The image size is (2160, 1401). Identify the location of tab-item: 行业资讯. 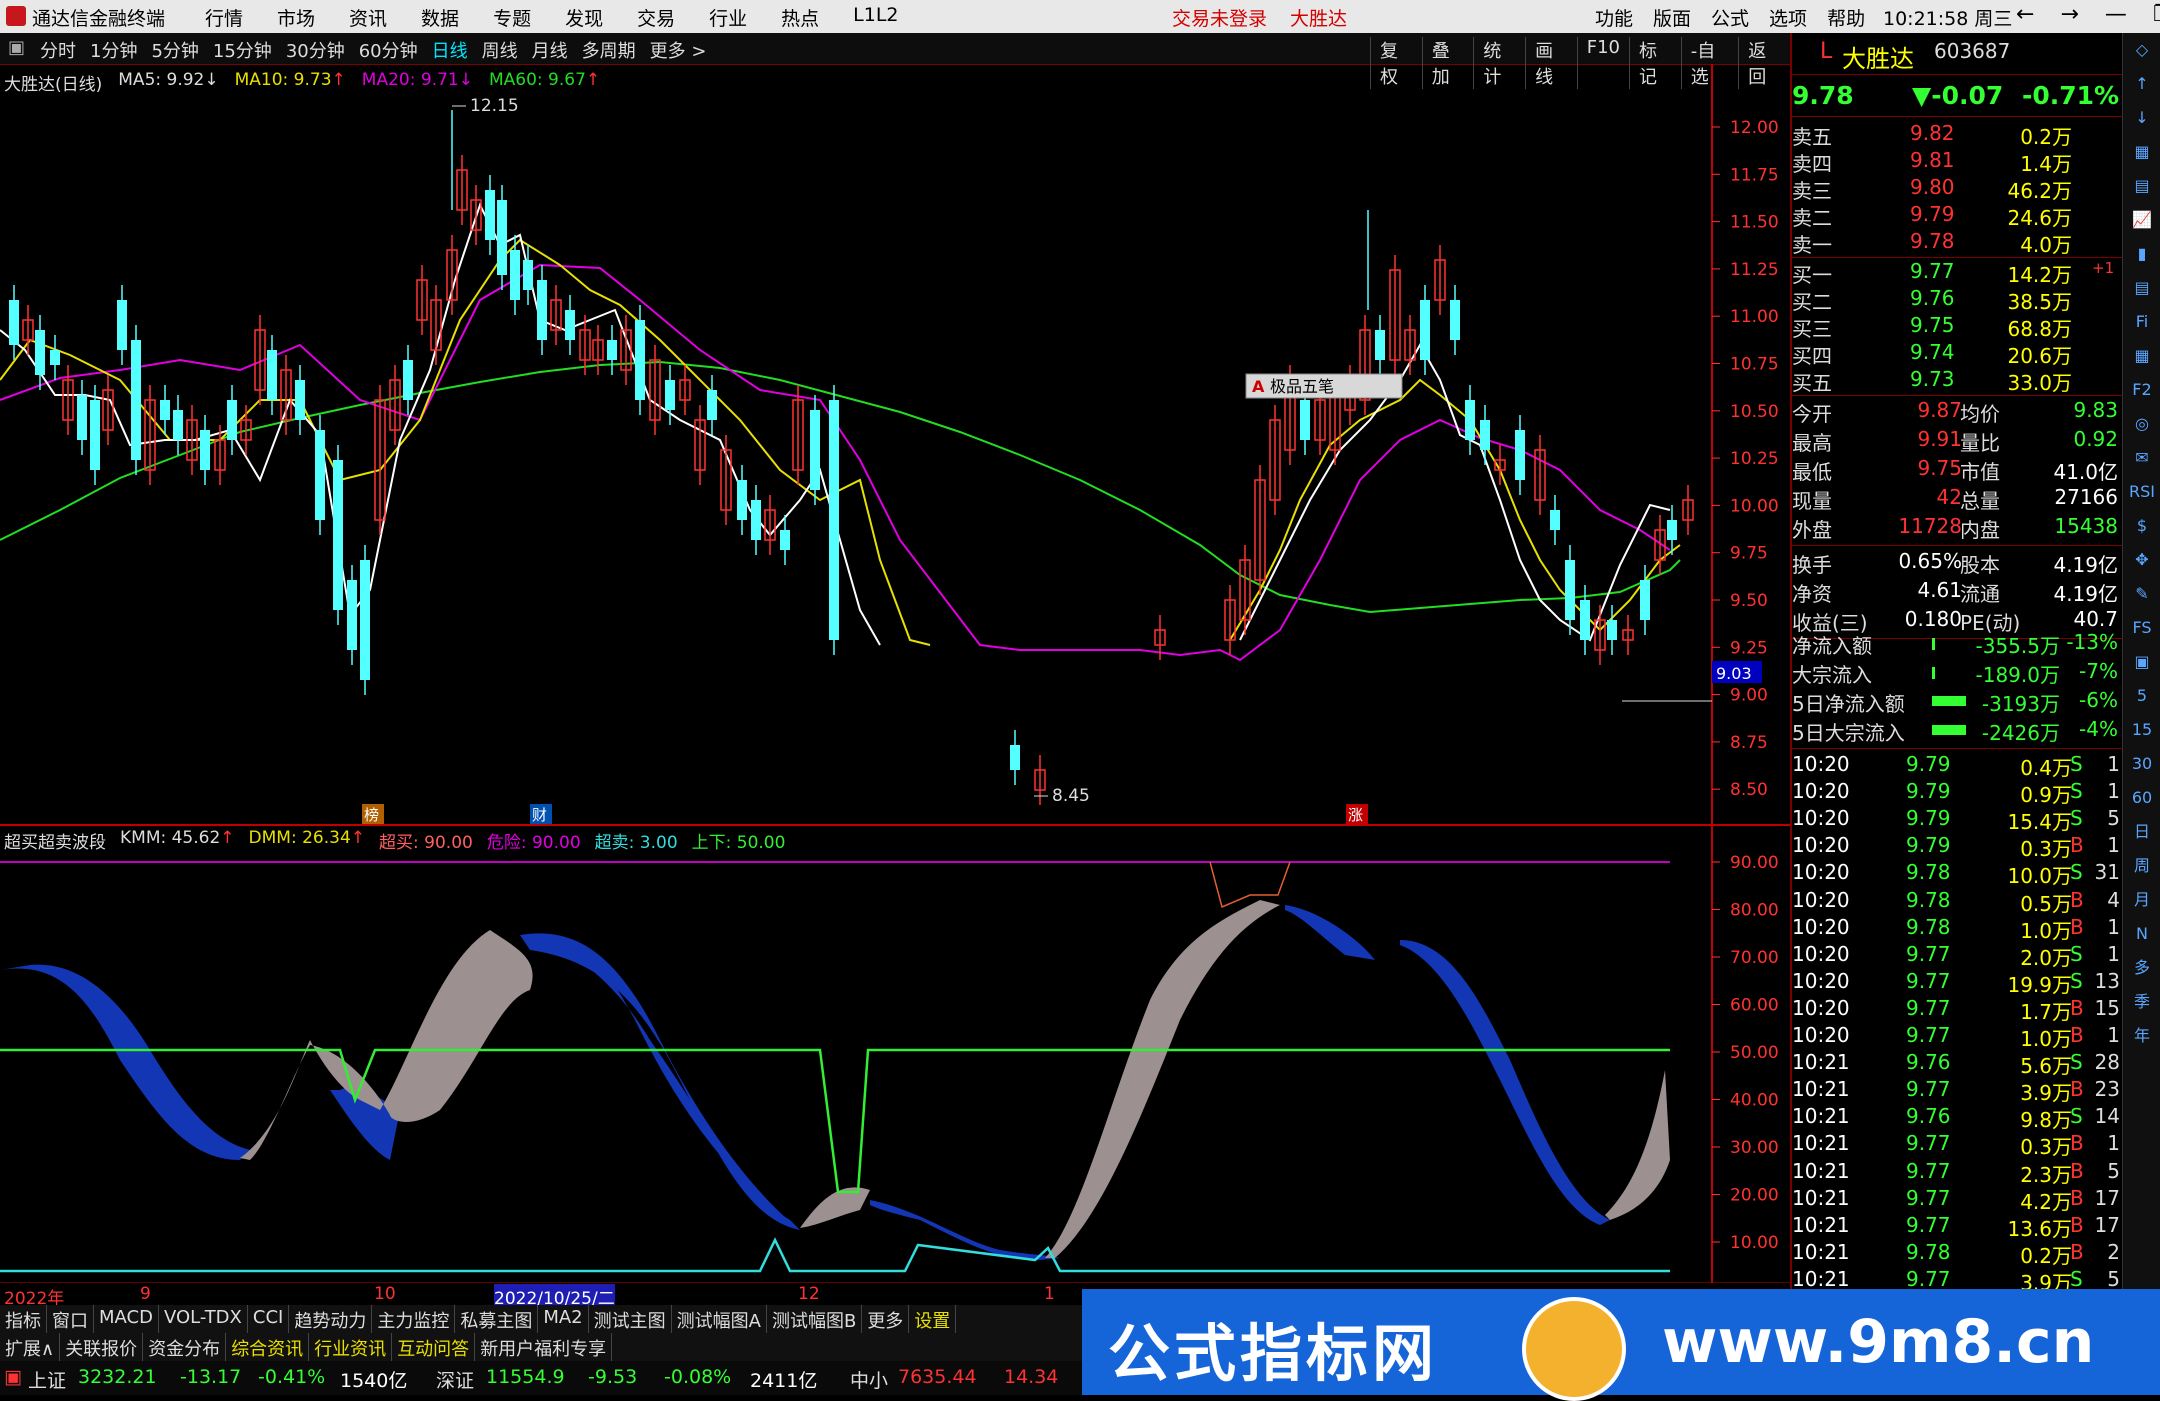
(351, 1347).